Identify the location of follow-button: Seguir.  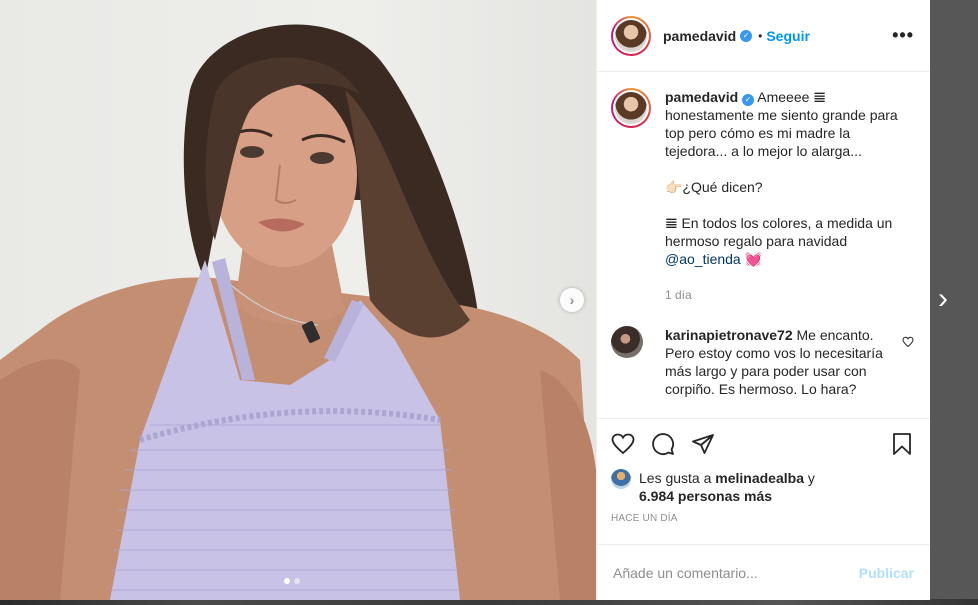
(788, 36).